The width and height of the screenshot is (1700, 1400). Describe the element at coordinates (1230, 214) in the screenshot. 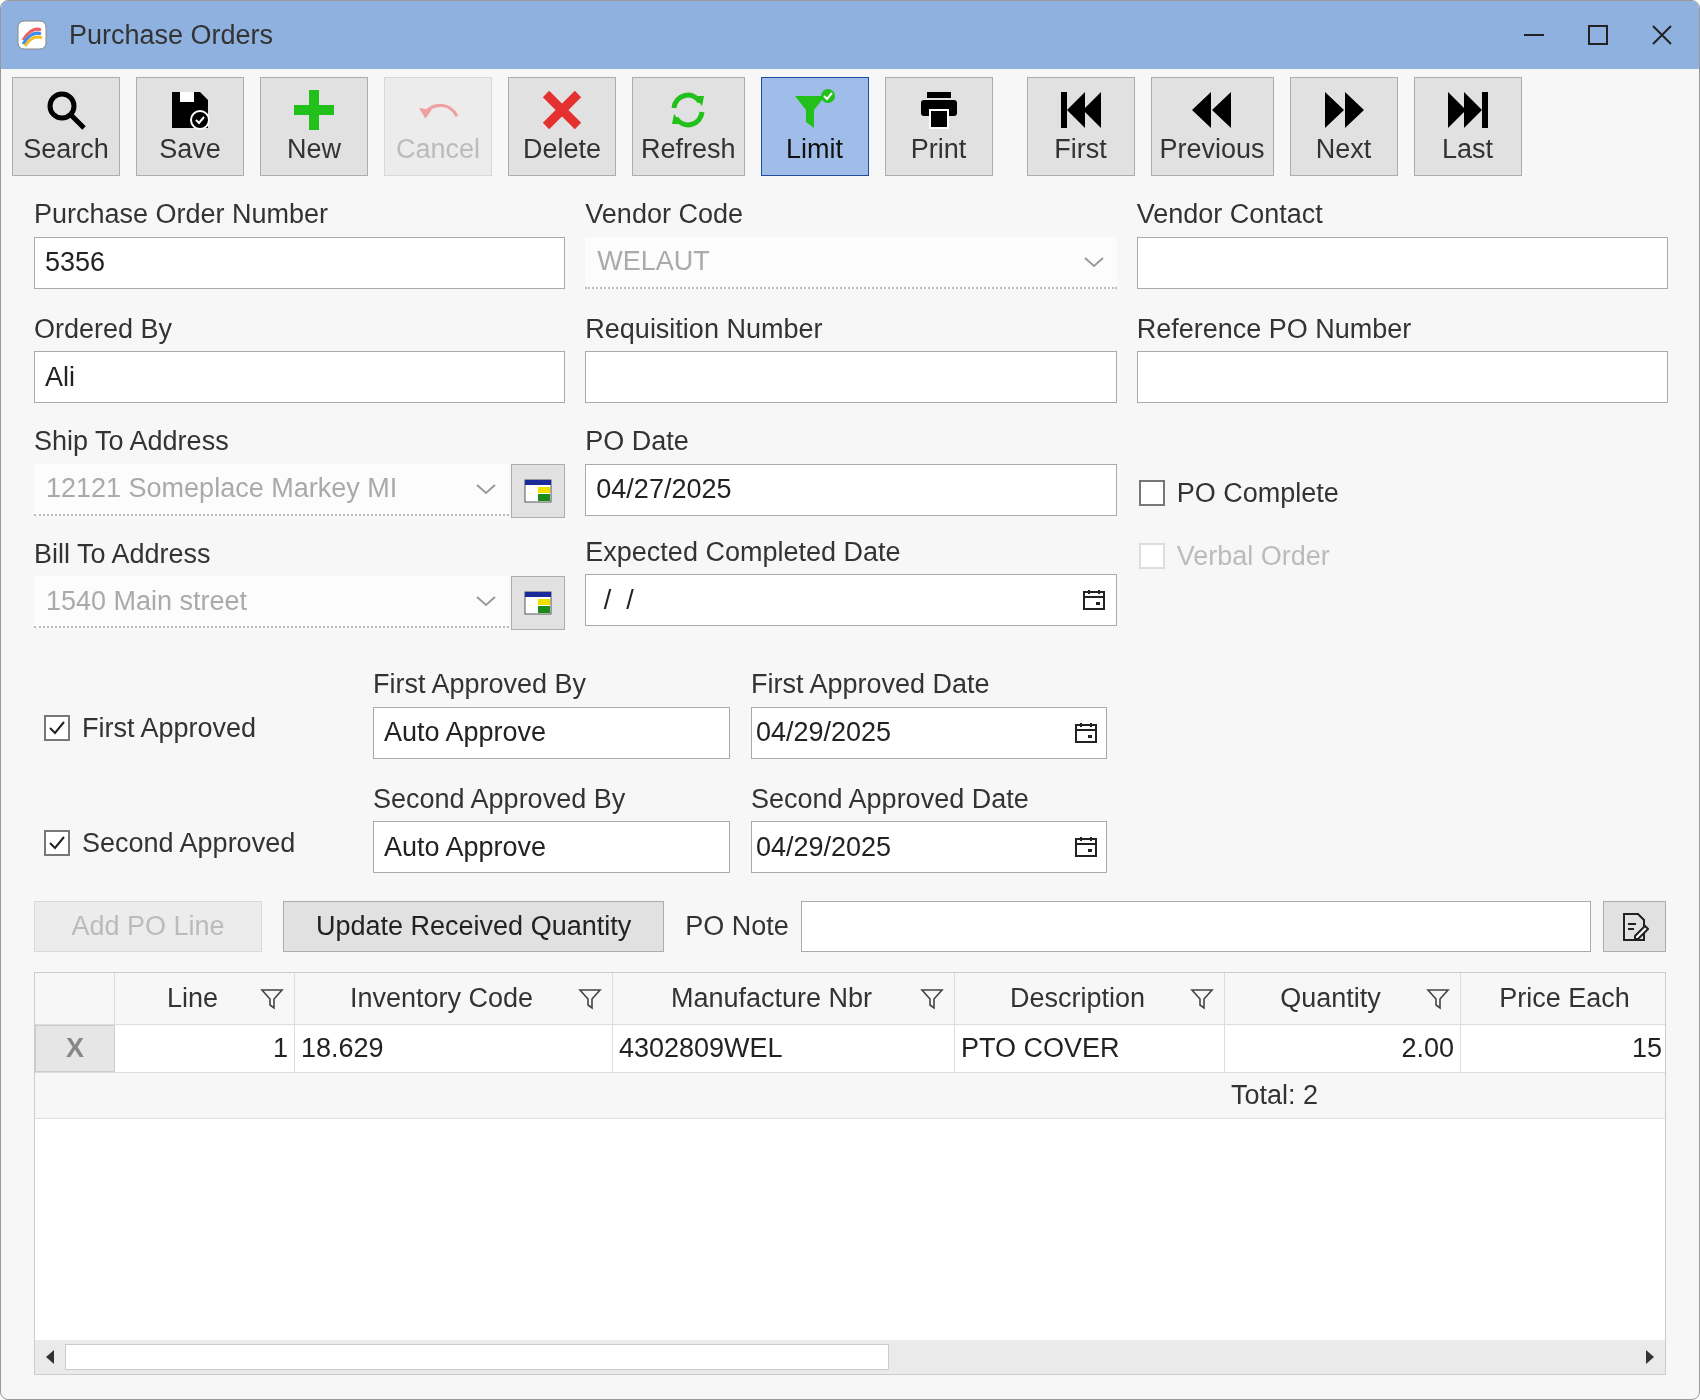

I see `field-label: Vendor Contact` at that location.